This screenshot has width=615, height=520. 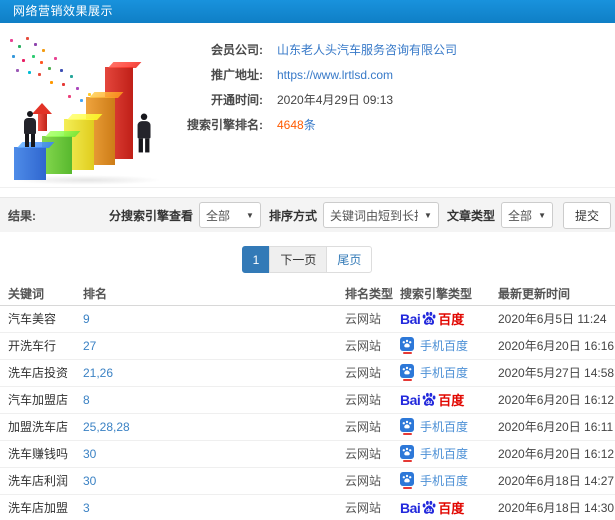 I want to click on keyword-cell: 汽车加盟店, so click(x=41, y=400).